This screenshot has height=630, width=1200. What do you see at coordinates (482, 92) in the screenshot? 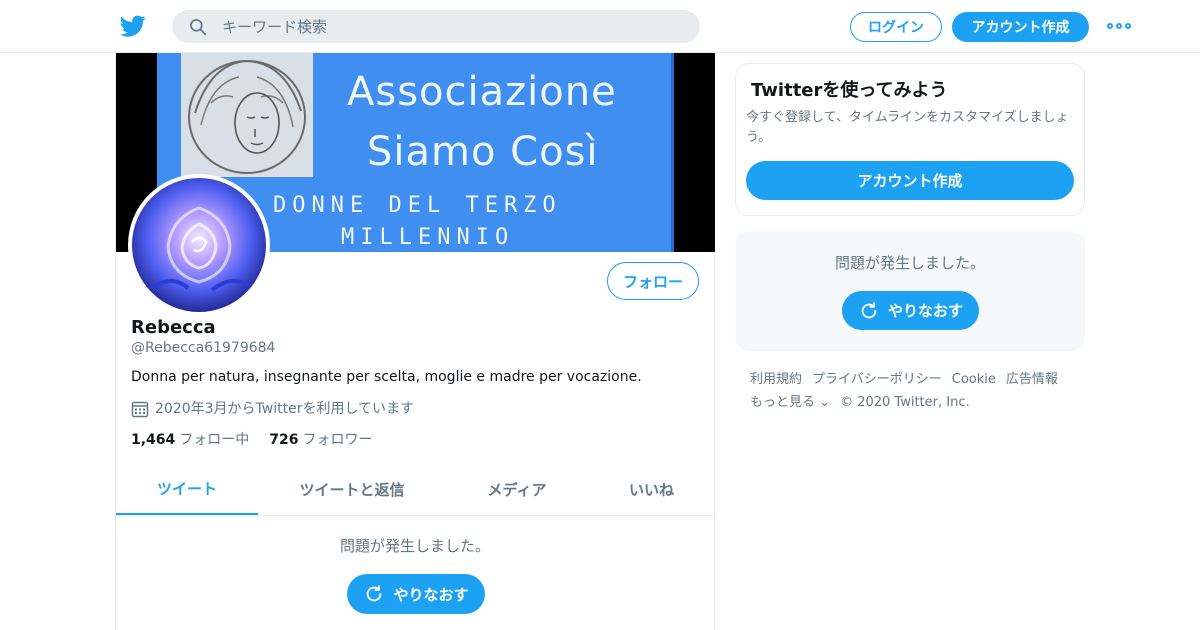
I see `banner-title-line-1: Associazione` at bounding box center [482, 92].